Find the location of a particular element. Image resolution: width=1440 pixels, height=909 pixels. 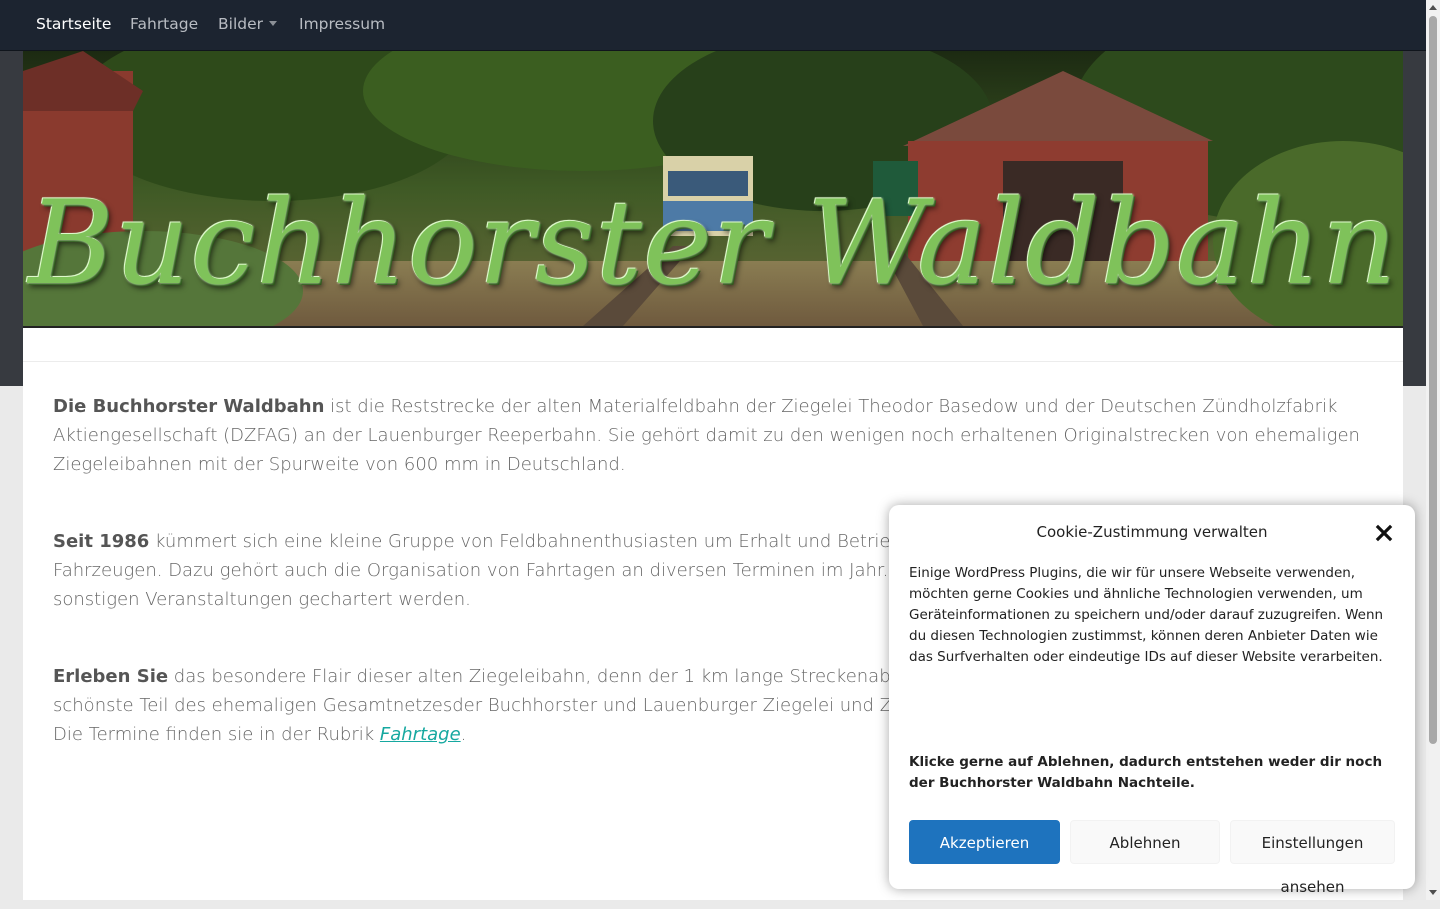

header-divider is located at coordinates (713, 345).